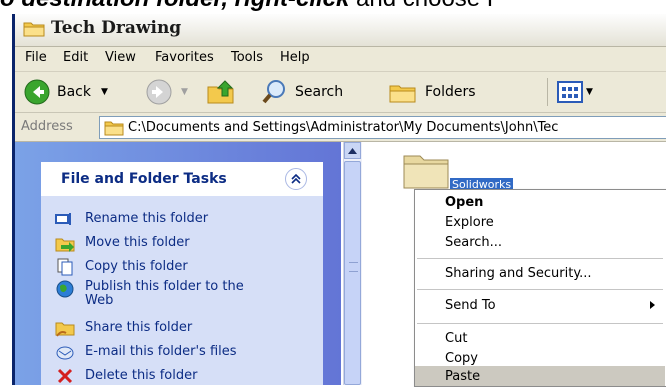  I want to click on up-folder-icon, so click(220, 92).